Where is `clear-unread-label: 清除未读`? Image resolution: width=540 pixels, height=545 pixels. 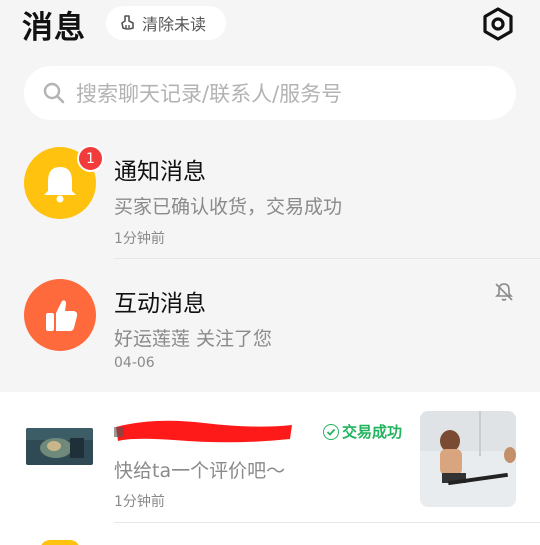
clear-unread-label: 清除未读 is located at coordinates (174, 24).